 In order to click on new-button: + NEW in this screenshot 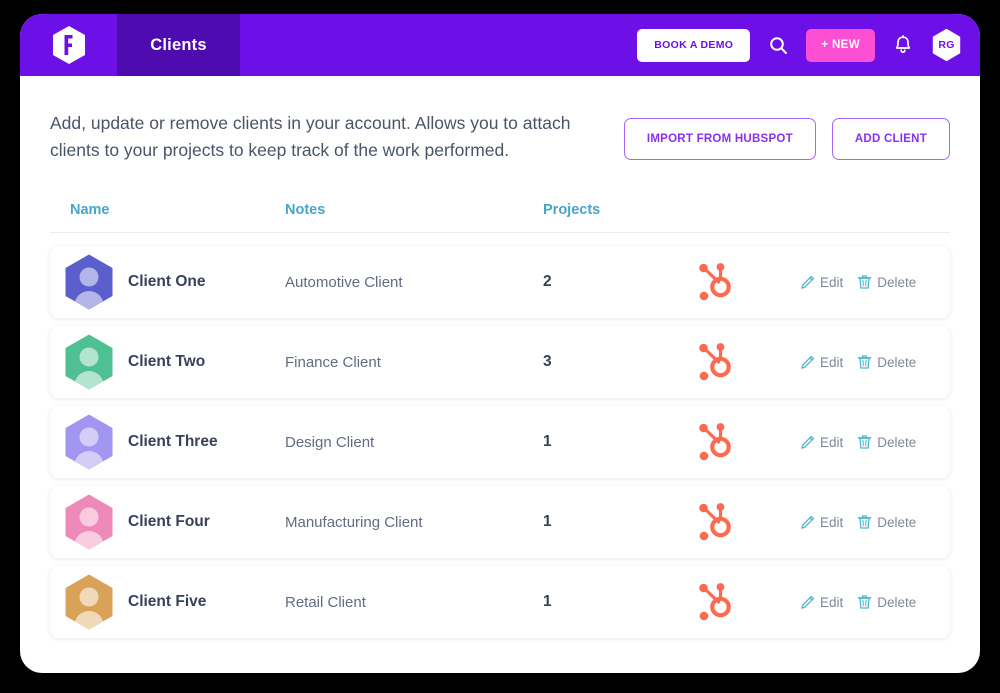, I will do `click(840, 45)`.